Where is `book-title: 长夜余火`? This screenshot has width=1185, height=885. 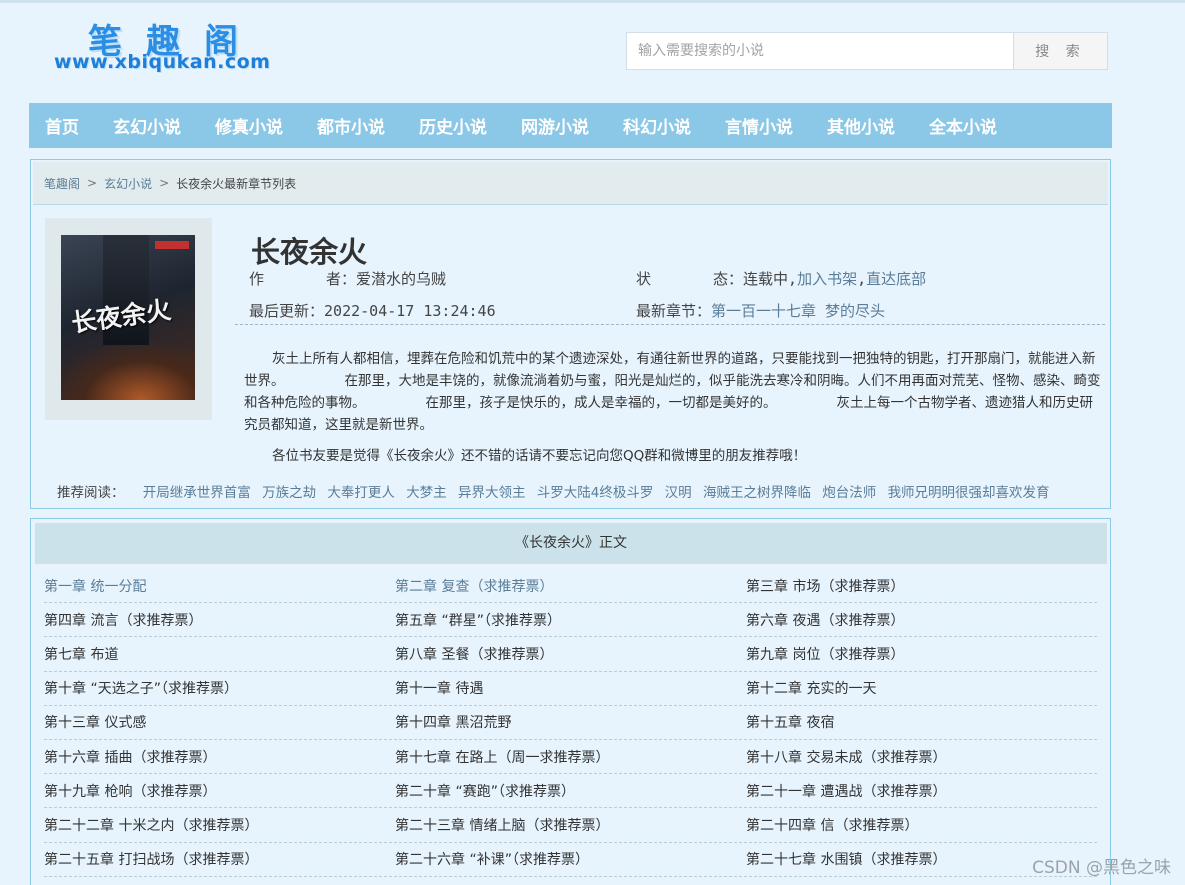 book-title: 长夜余火 is located at coordinates (309, 252).